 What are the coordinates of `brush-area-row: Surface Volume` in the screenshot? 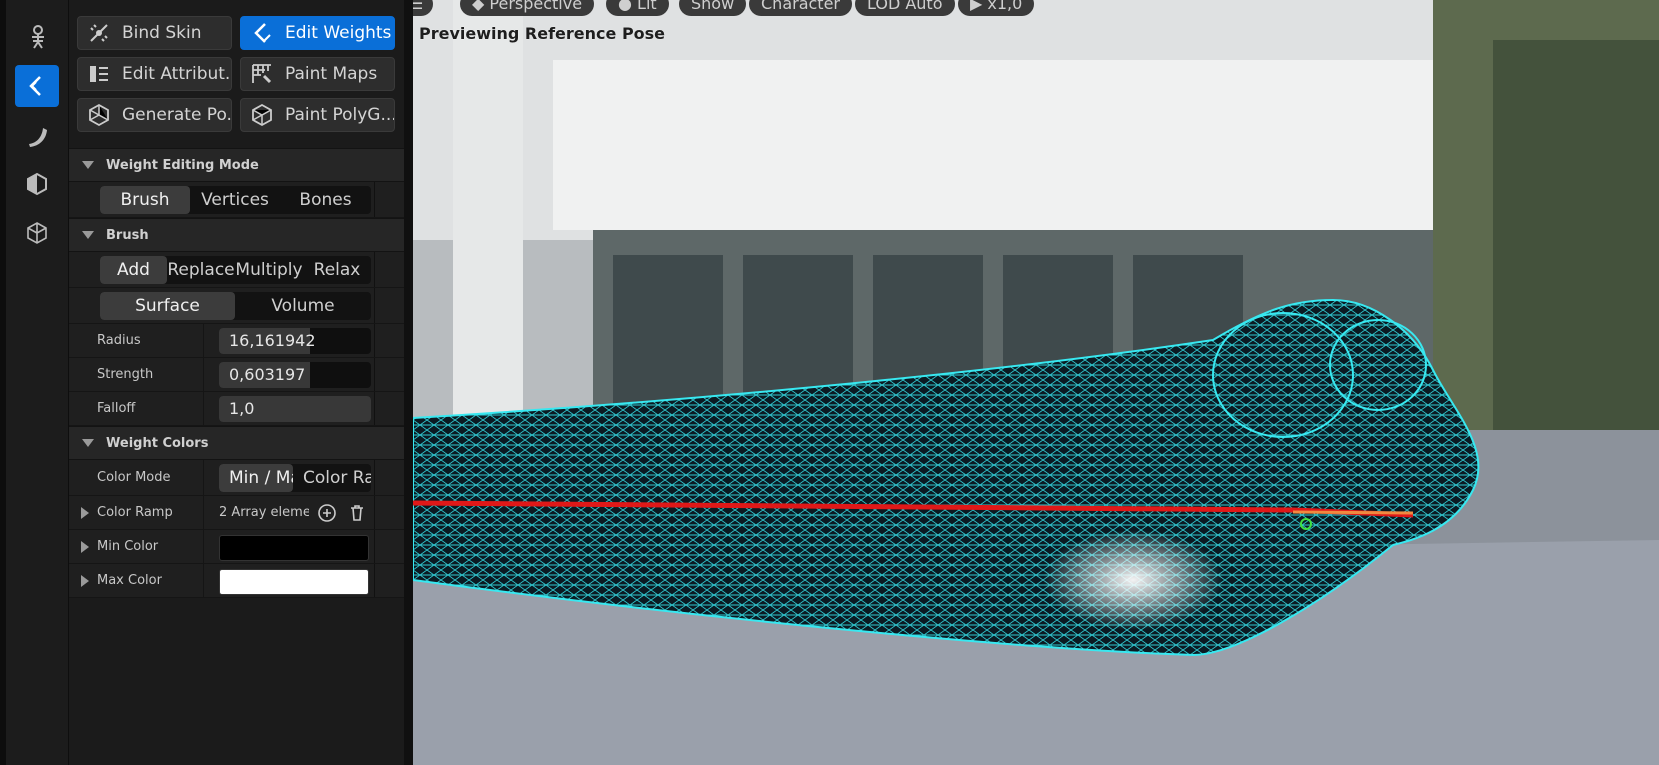 It's located at (236, 306).